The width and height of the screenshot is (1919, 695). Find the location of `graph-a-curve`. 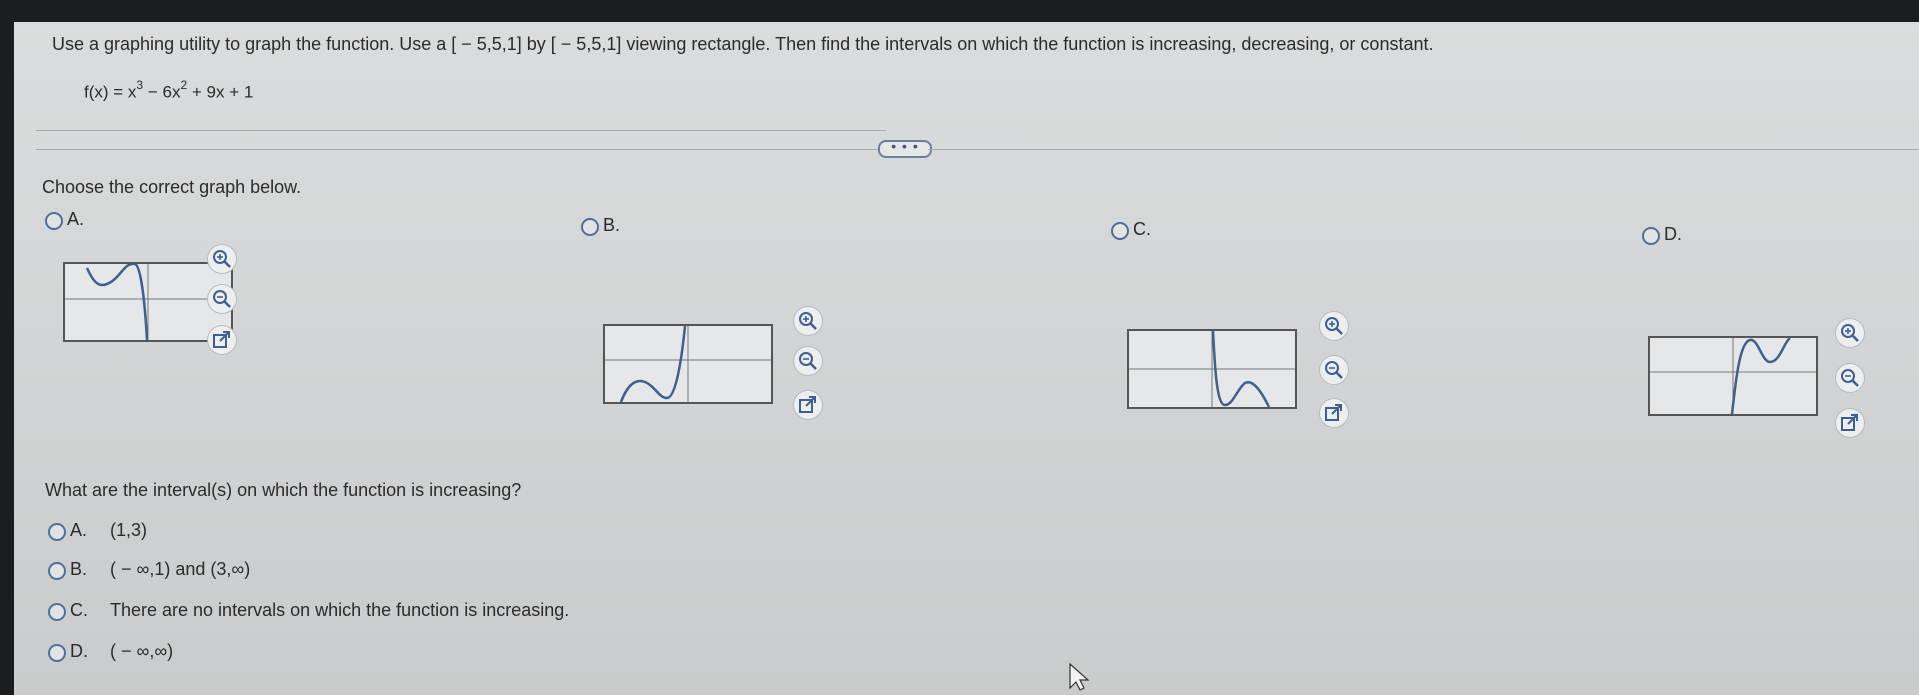

graph-a-curve is located at coordinates (117, 301).